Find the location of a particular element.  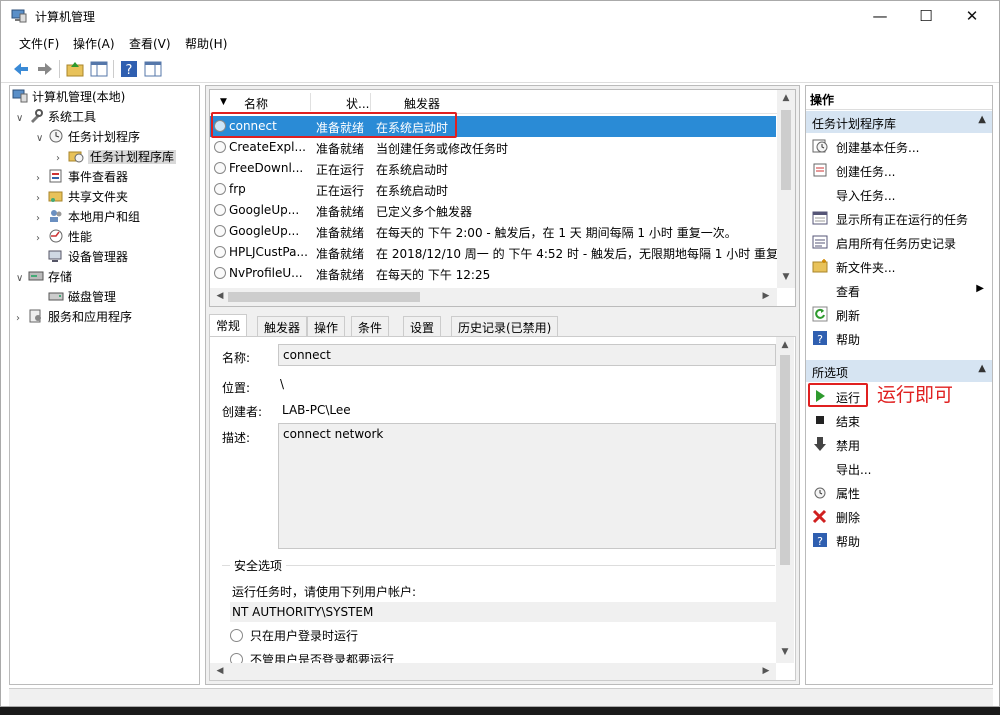

show-hide-action-pane-icon is located at coordinates (153, 69).